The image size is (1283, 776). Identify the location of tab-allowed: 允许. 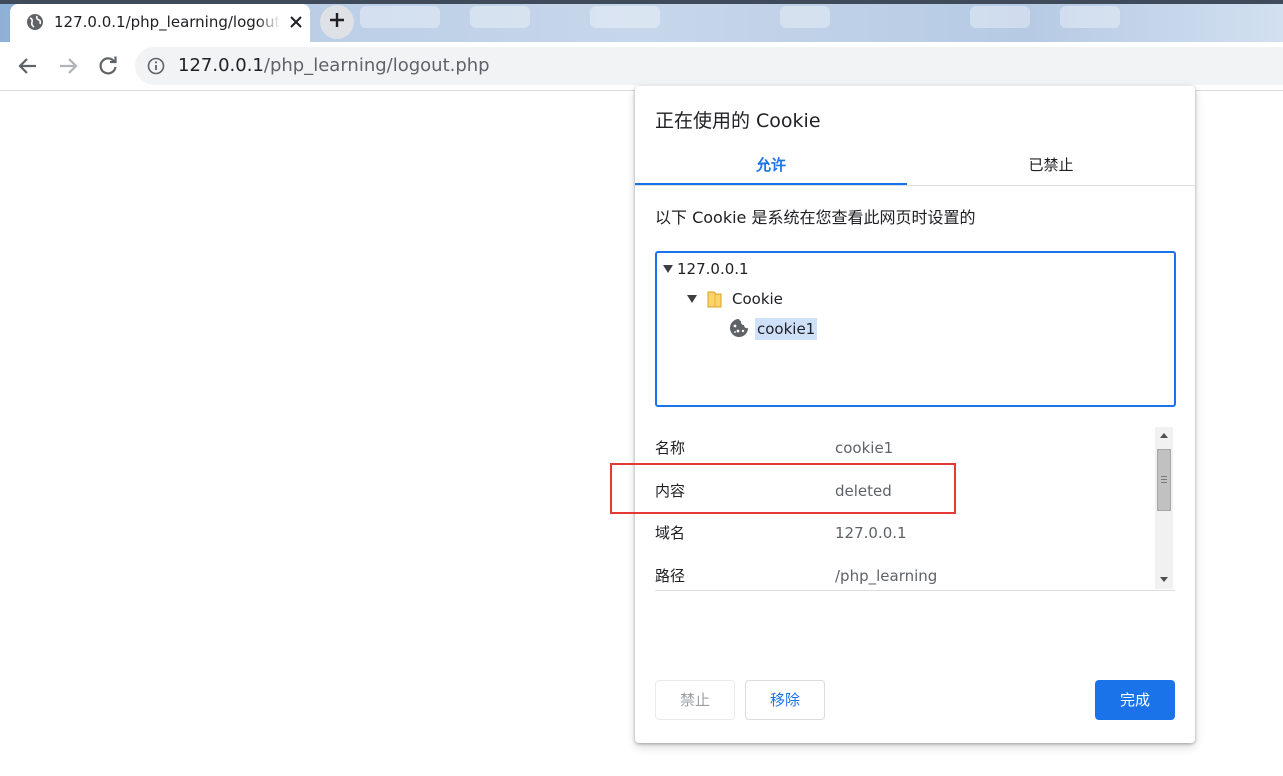
(771, 166).